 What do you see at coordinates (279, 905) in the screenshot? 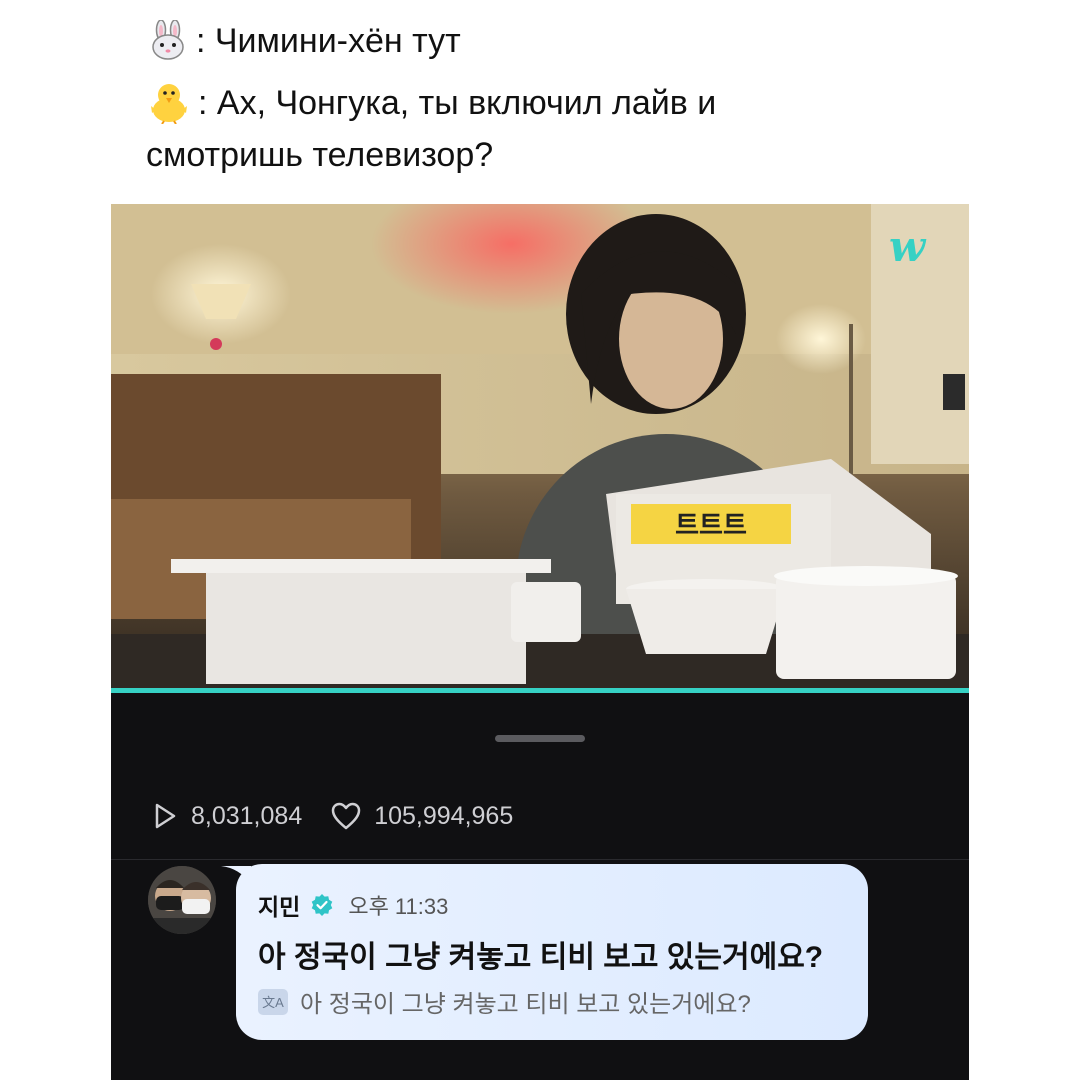
I see `comment-author: 지민` at bounding box center [279, 905].